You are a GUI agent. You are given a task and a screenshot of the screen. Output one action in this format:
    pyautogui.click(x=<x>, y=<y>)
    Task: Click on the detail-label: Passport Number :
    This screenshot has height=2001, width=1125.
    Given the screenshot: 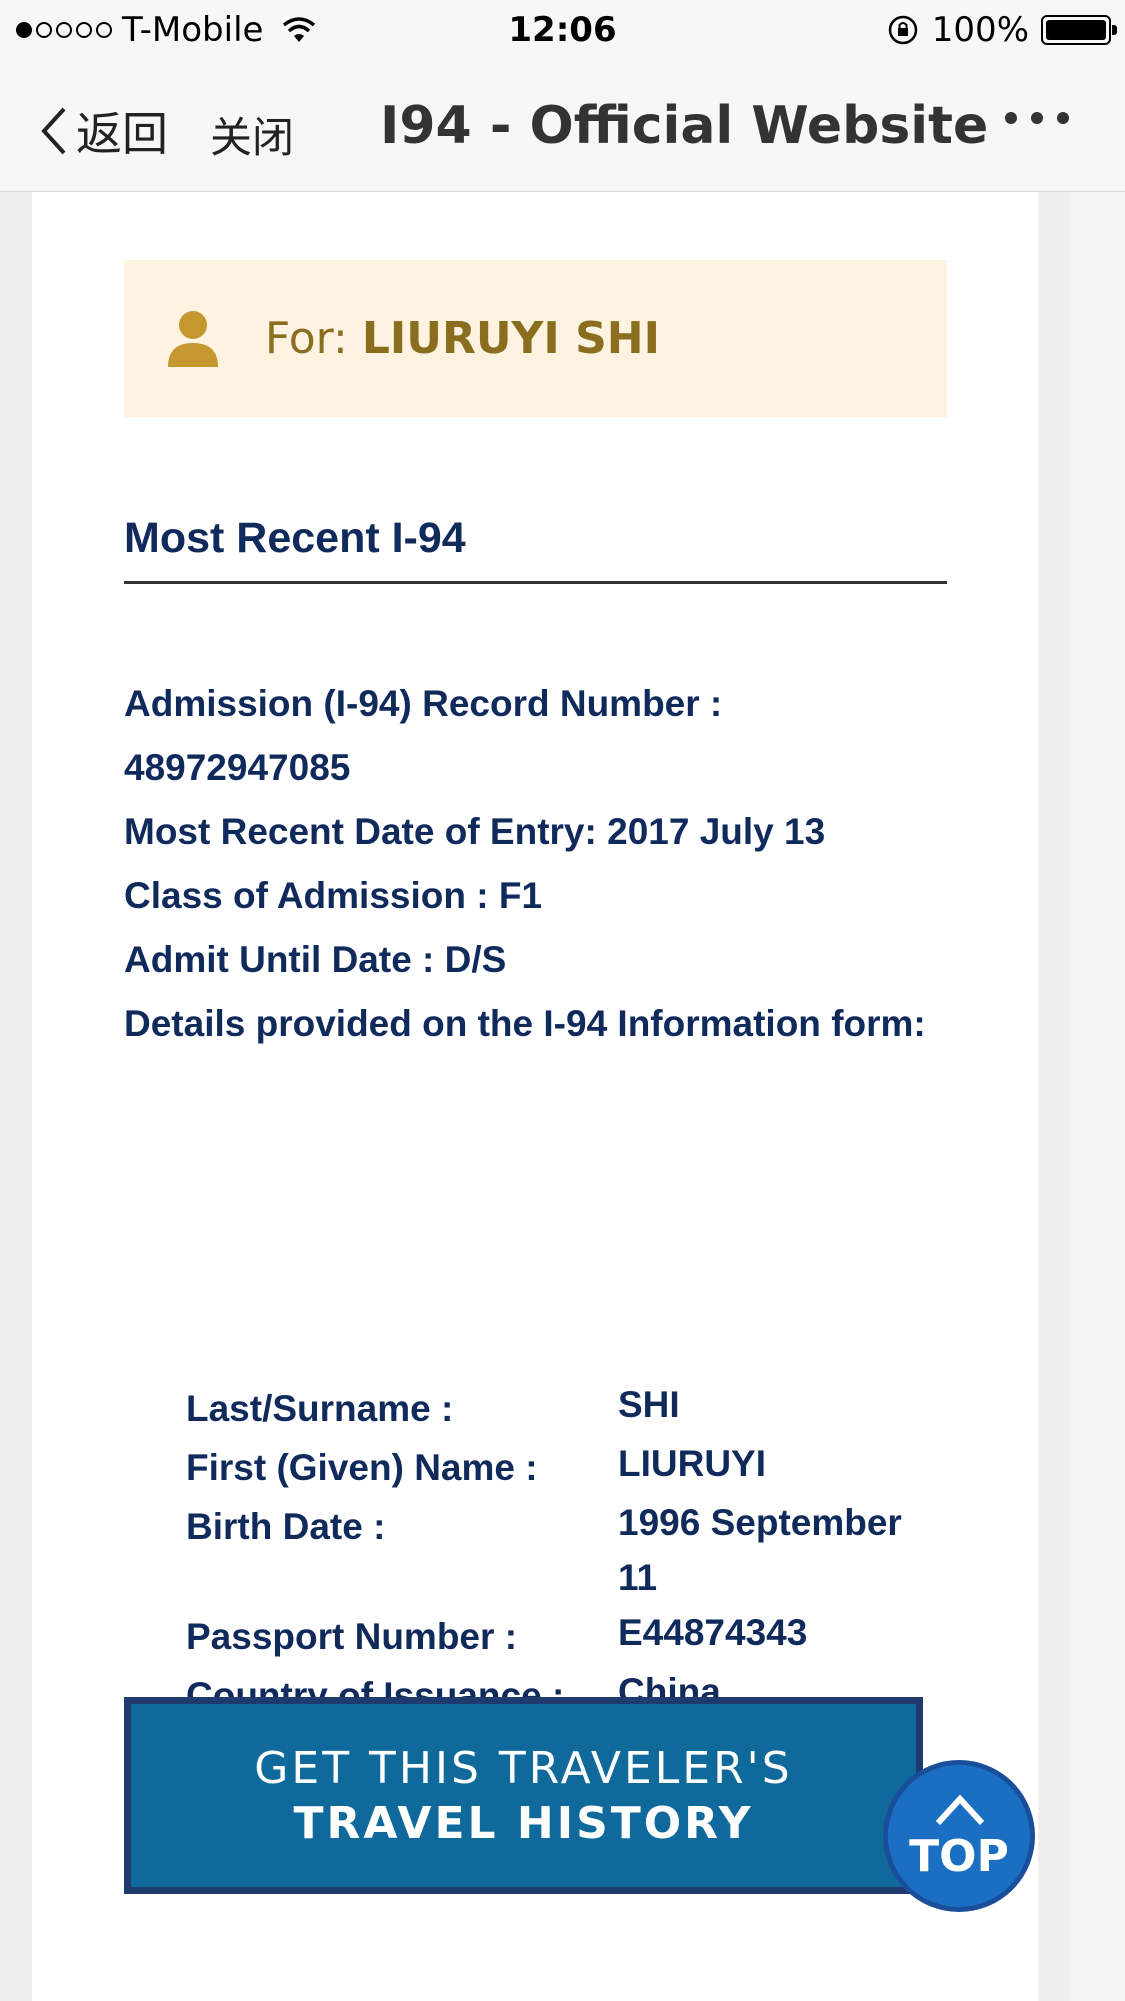 What is the action you would take?
    pyautogui.click(x=352, y=1636)
    